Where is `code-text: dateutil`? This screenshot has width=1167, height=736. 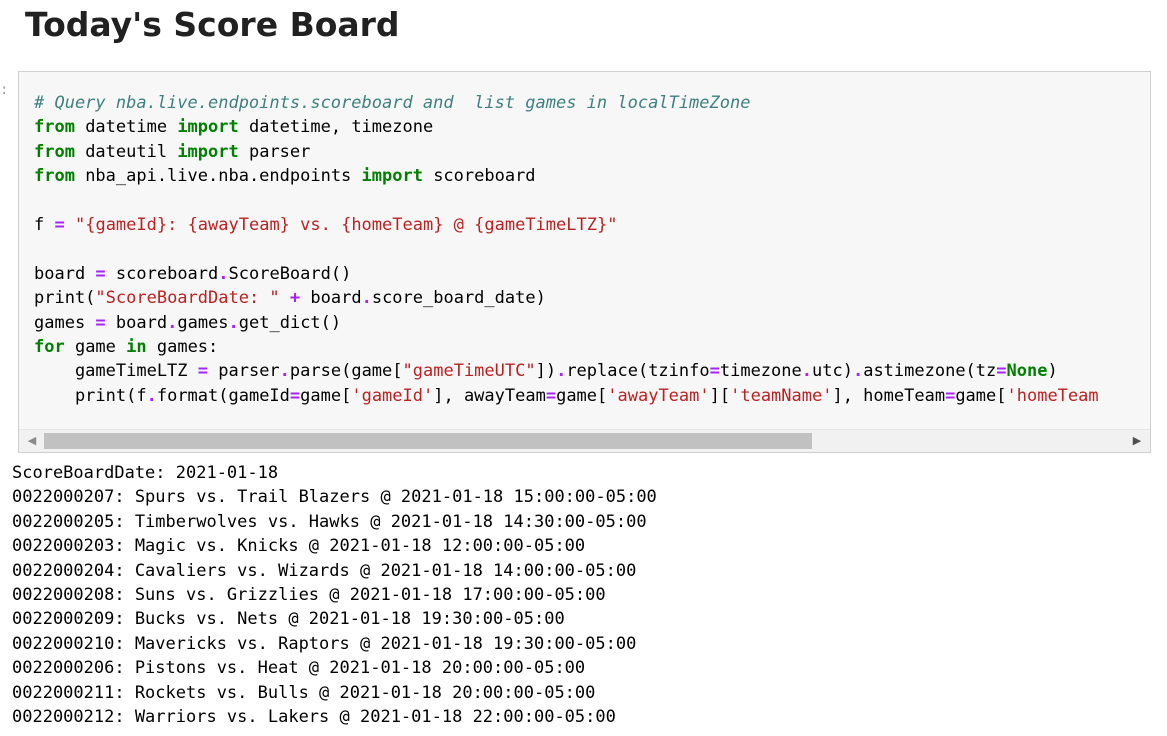 code-text: dateutil is located at coordinates (126, 151).